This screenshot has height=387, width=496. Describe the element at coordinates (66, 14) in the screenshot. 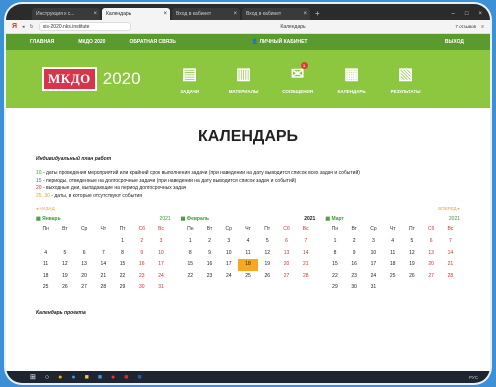

I see `browser-tab: Инструкция к с... ×` at that location.